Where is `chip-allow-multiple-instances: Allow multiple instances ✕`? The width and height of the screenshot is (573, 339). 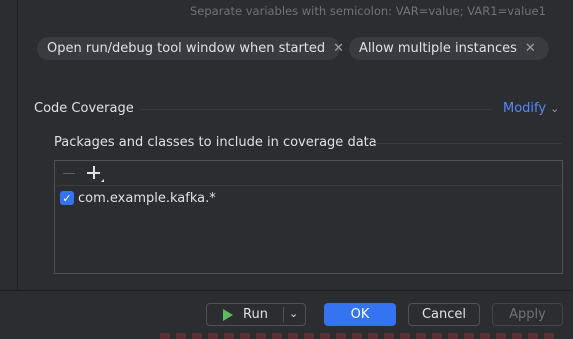
chip-allow-multiple-instances: Allow multiple instances ✕ is located at coordinates (449, 48).